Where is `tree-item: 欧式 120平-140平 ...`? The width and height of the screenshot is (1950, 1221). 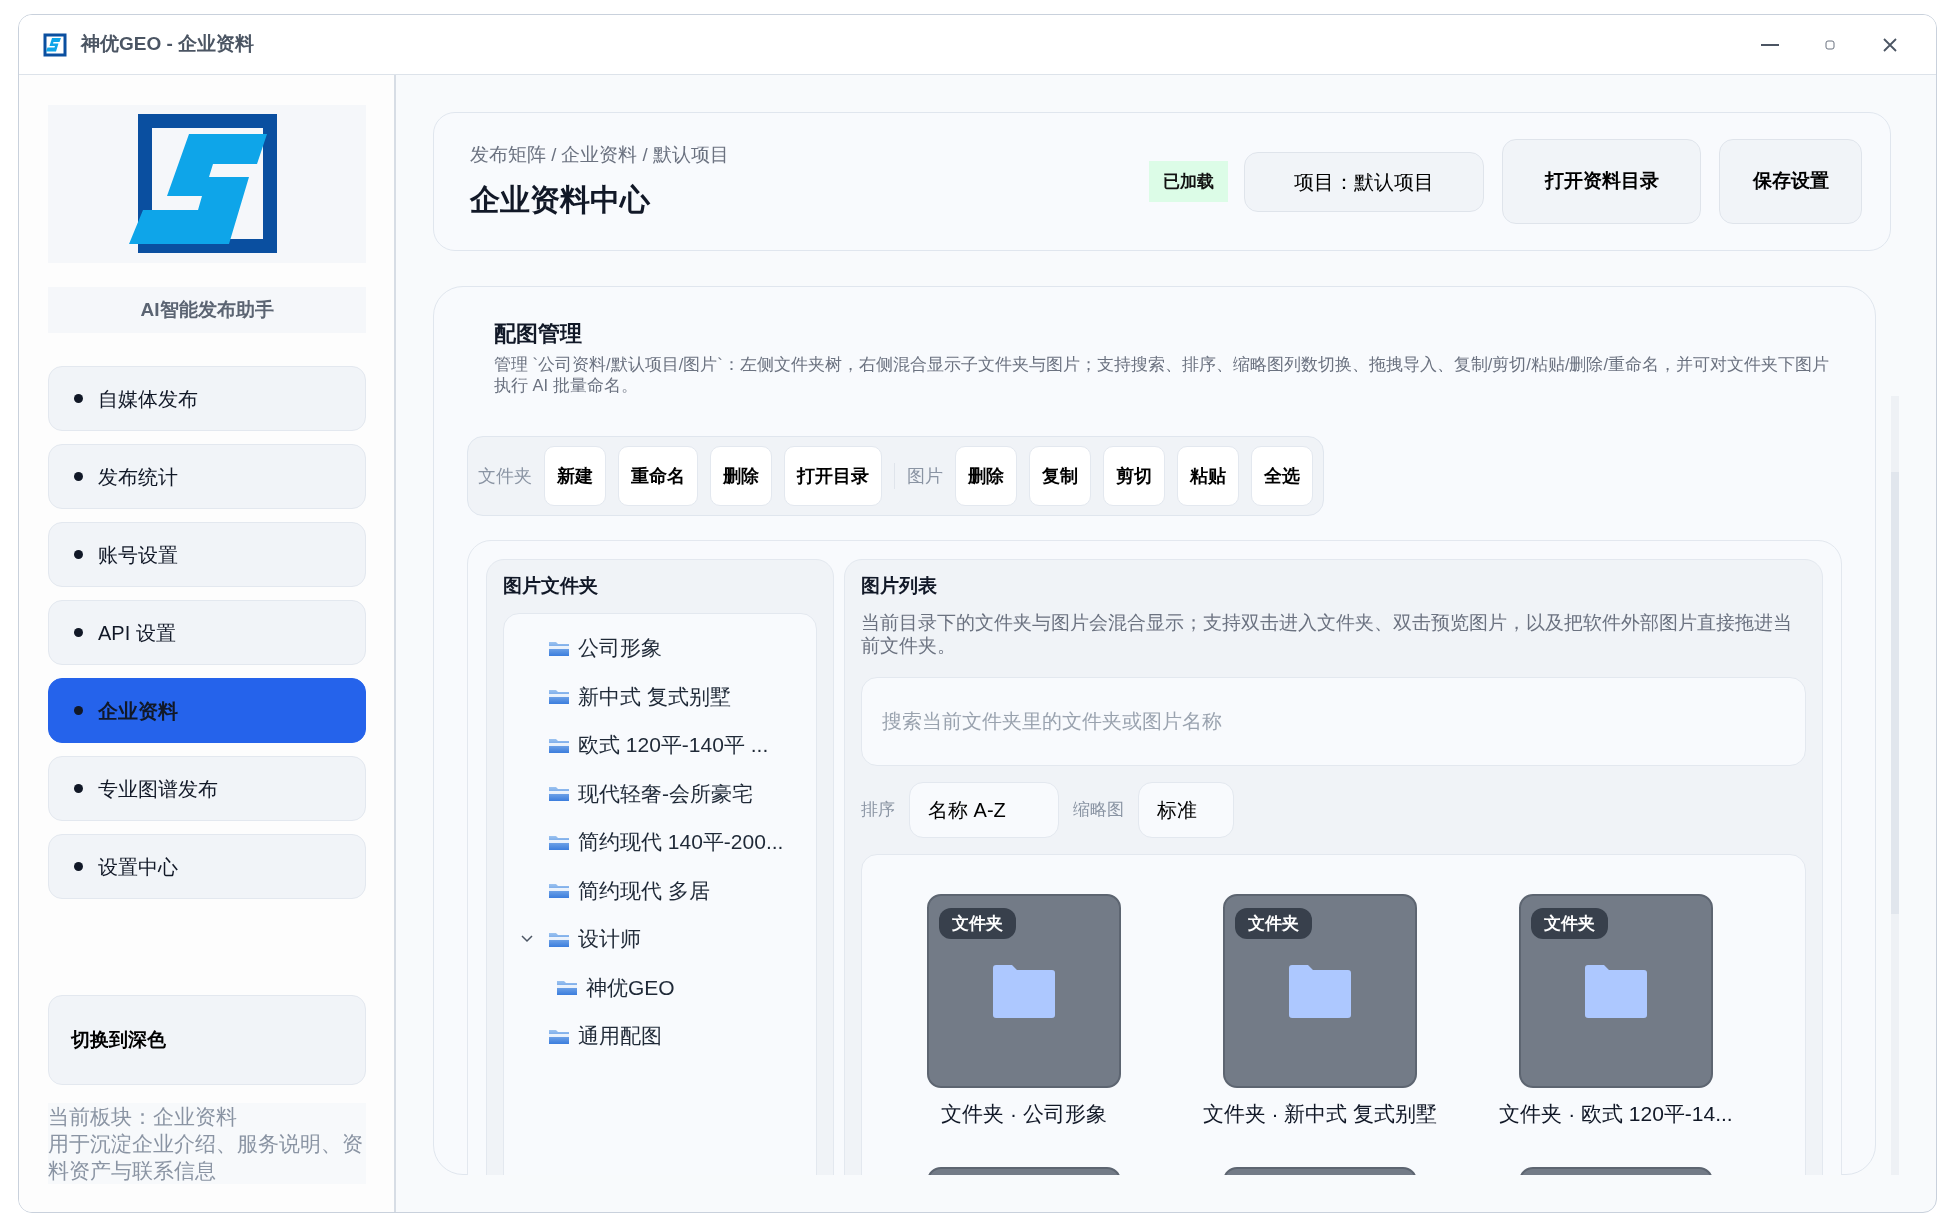
tree-item: 欧式 120平-140平 ... is located at coordinates (673, 745).